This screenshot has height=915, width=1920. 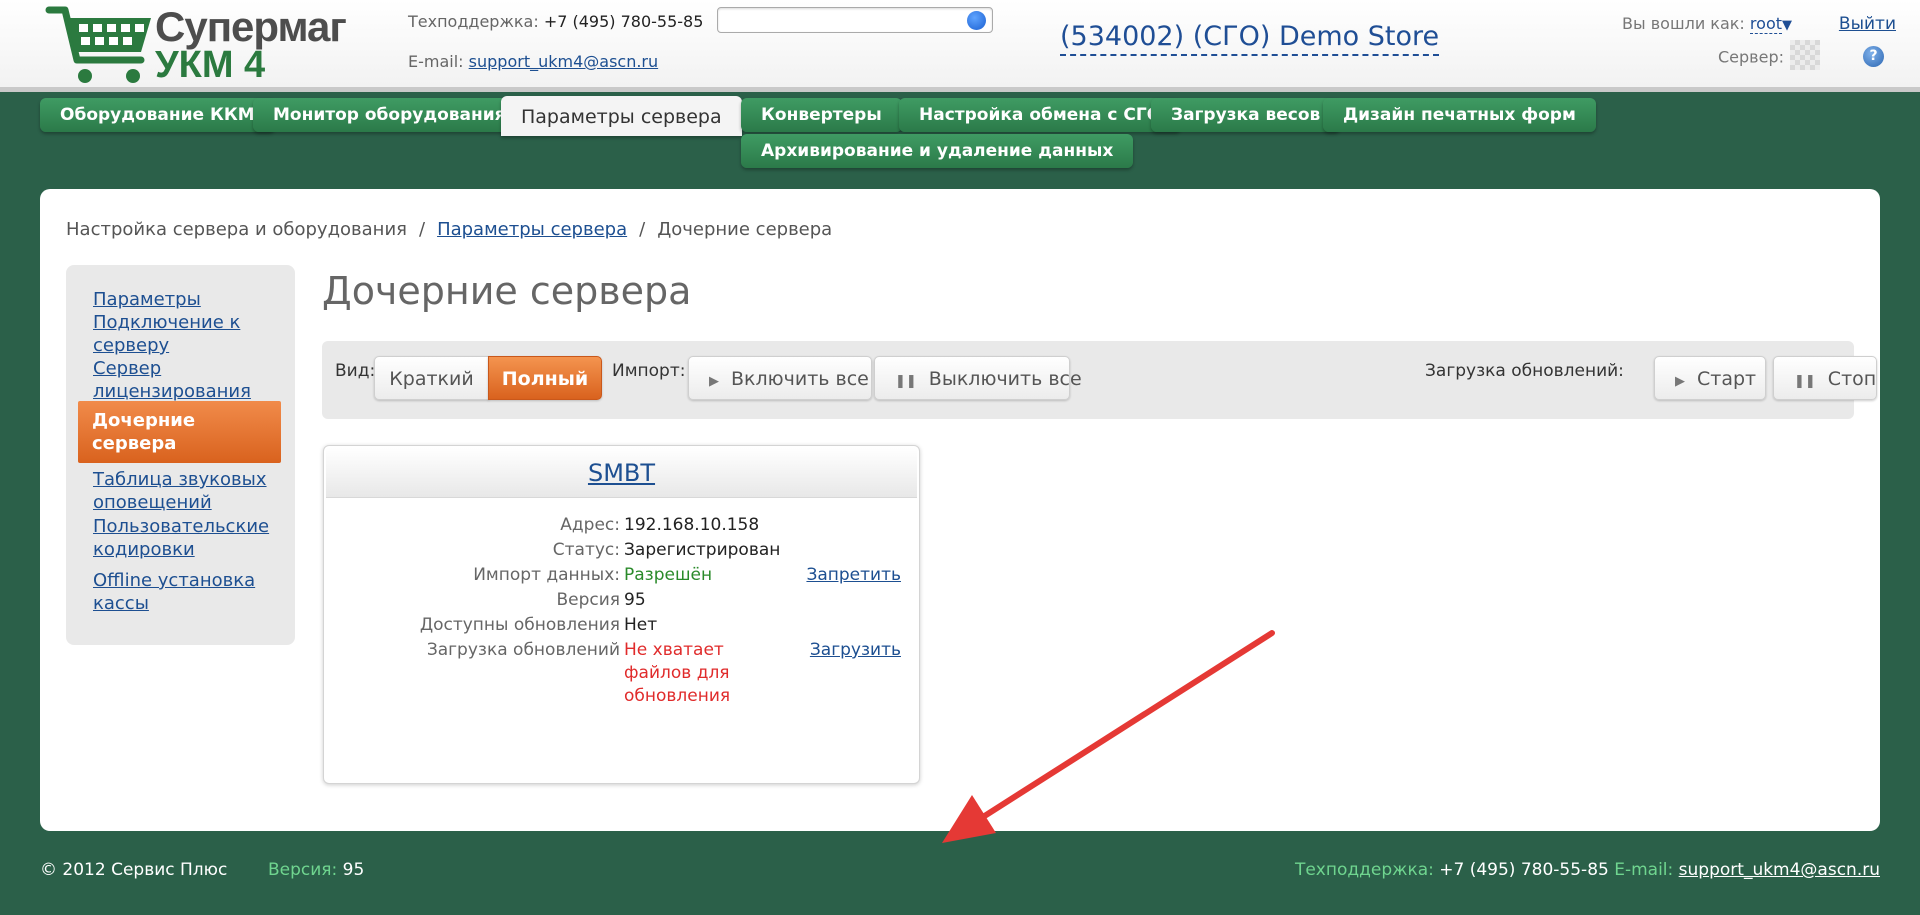 I want to click on updates-available-value: Нет, so click(x=641, y=625).